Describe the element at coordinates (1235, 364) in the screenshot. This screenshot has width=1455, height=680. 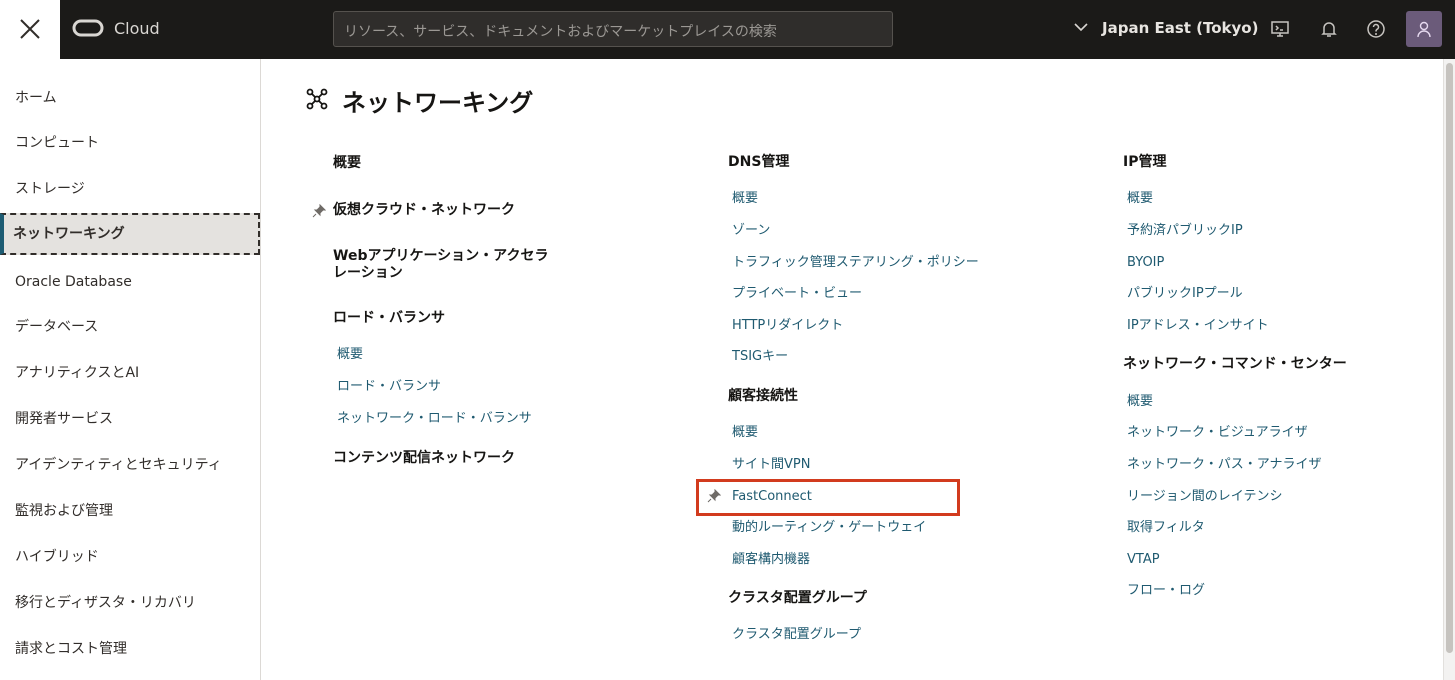
I see `heading-network-command-center: ネットワーク・コマンド・センター` at that location.